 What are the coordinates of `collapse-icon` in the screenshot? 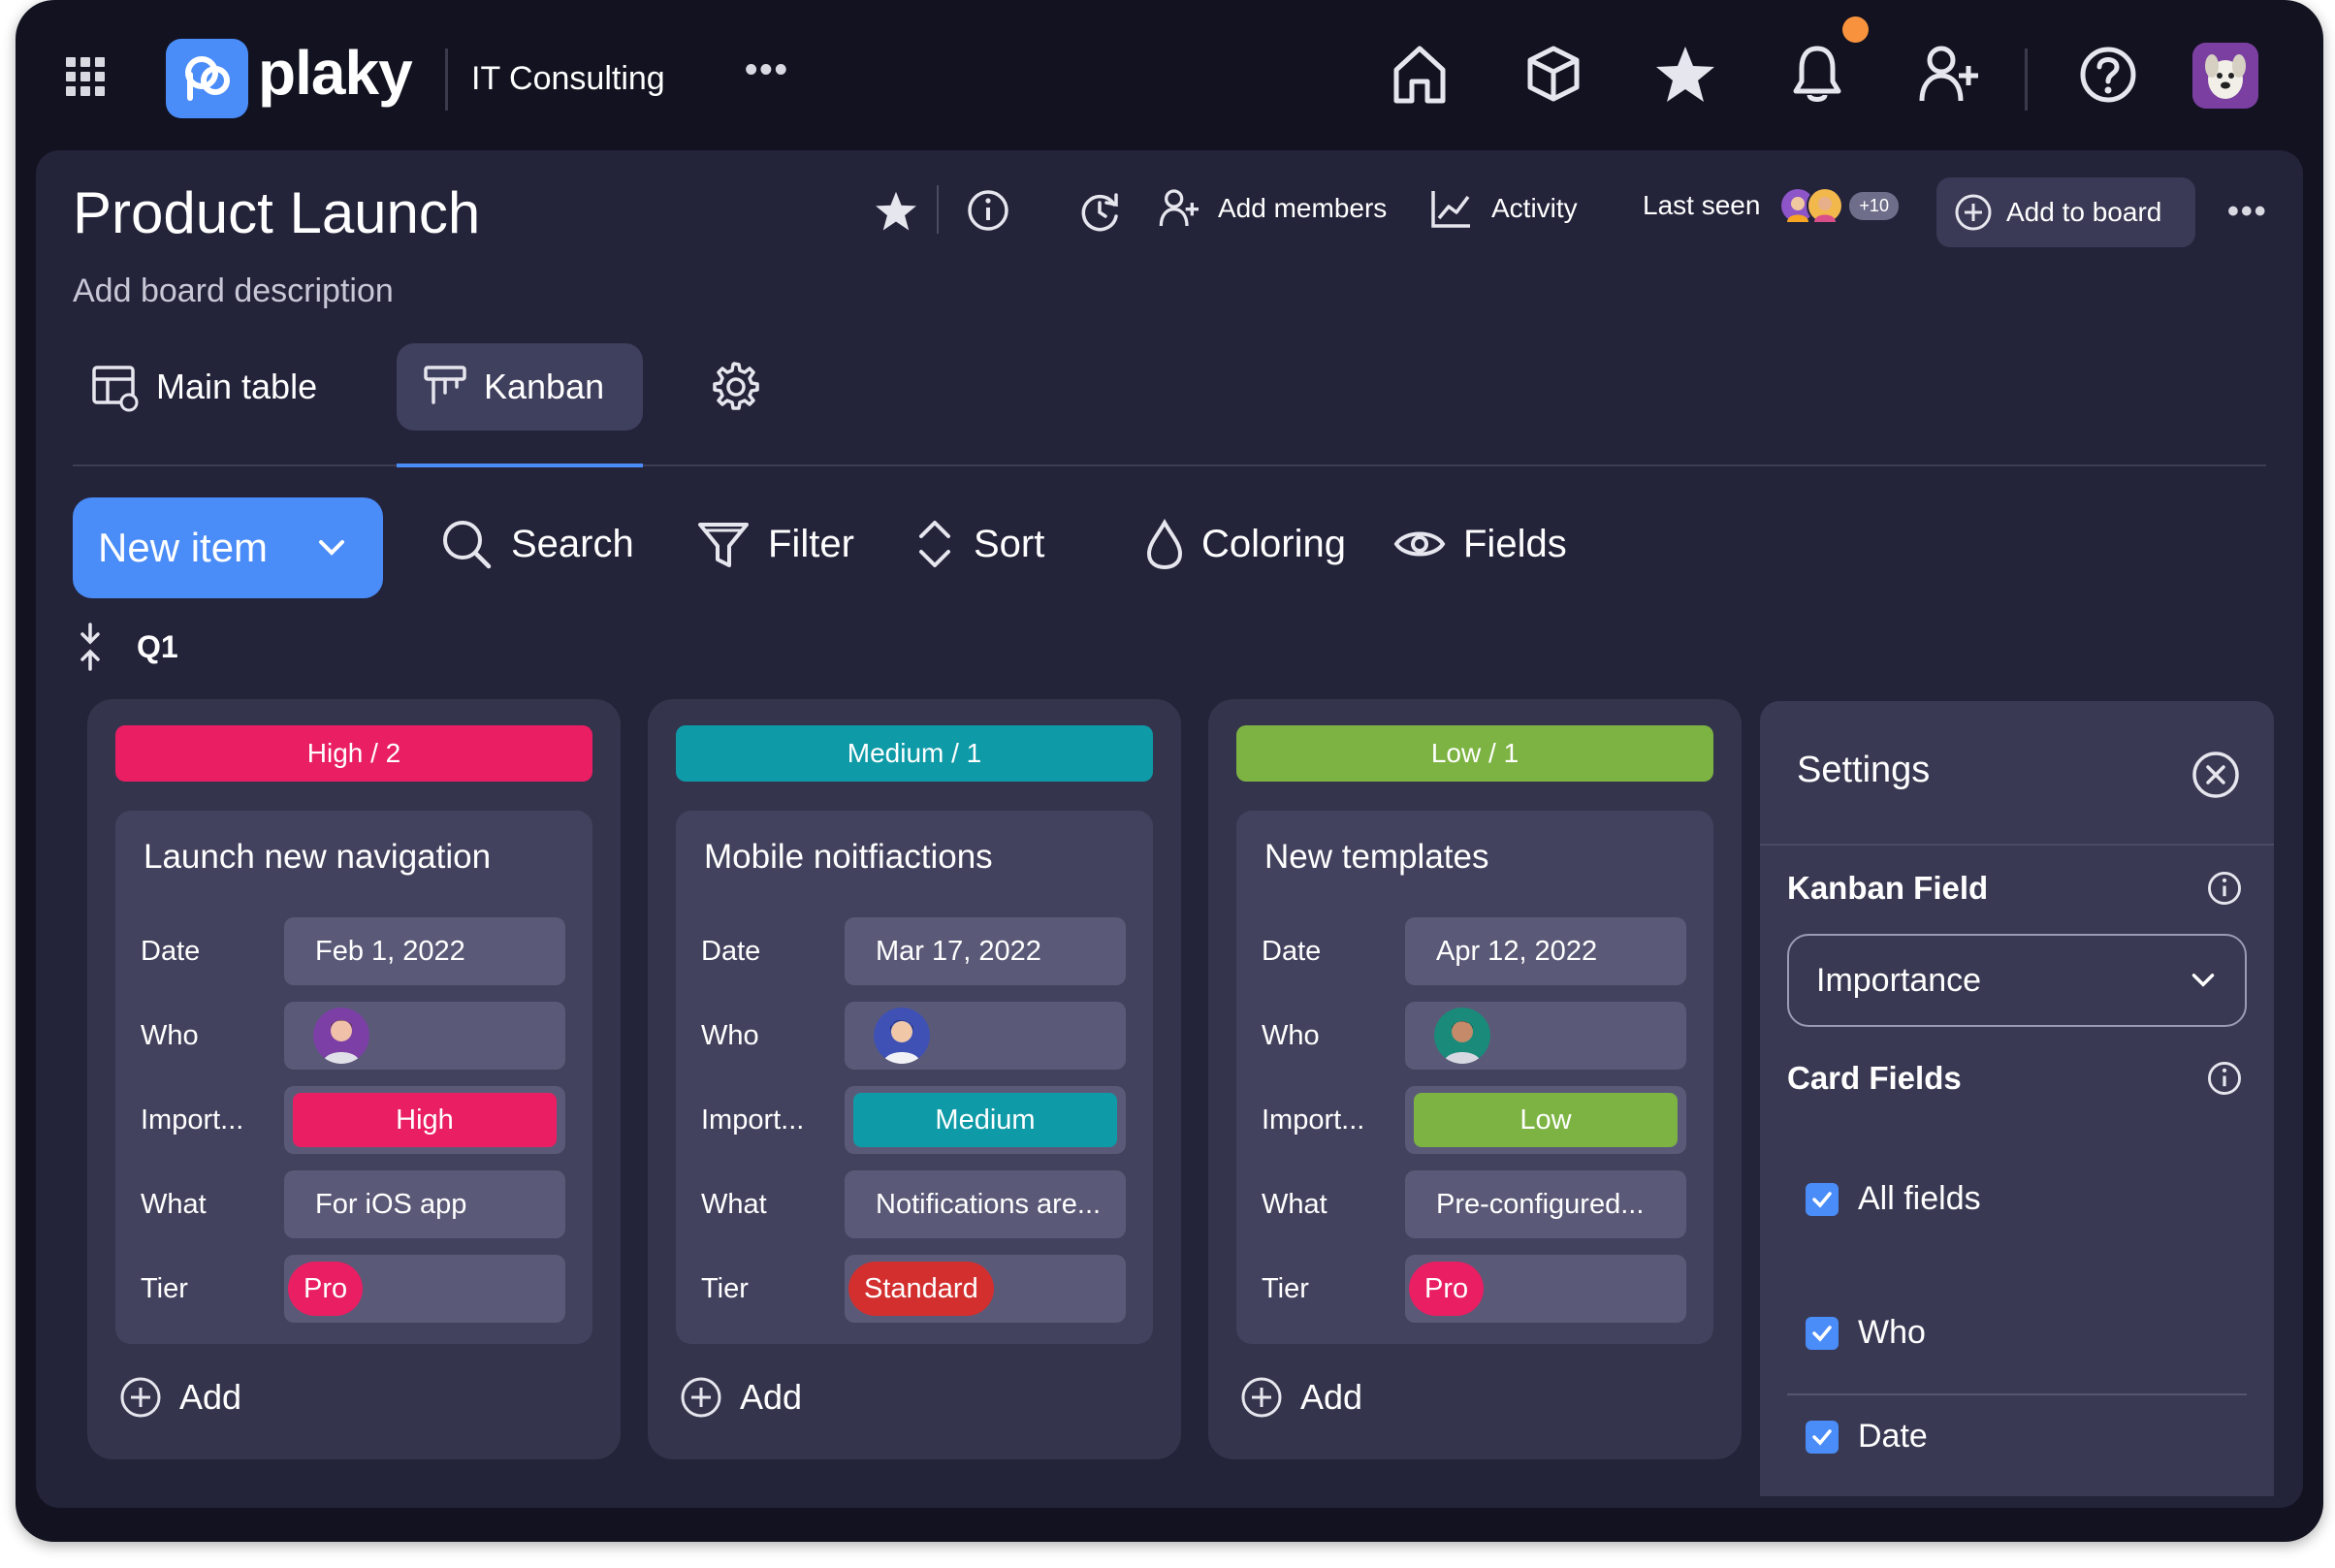 It's located at (90, 647).